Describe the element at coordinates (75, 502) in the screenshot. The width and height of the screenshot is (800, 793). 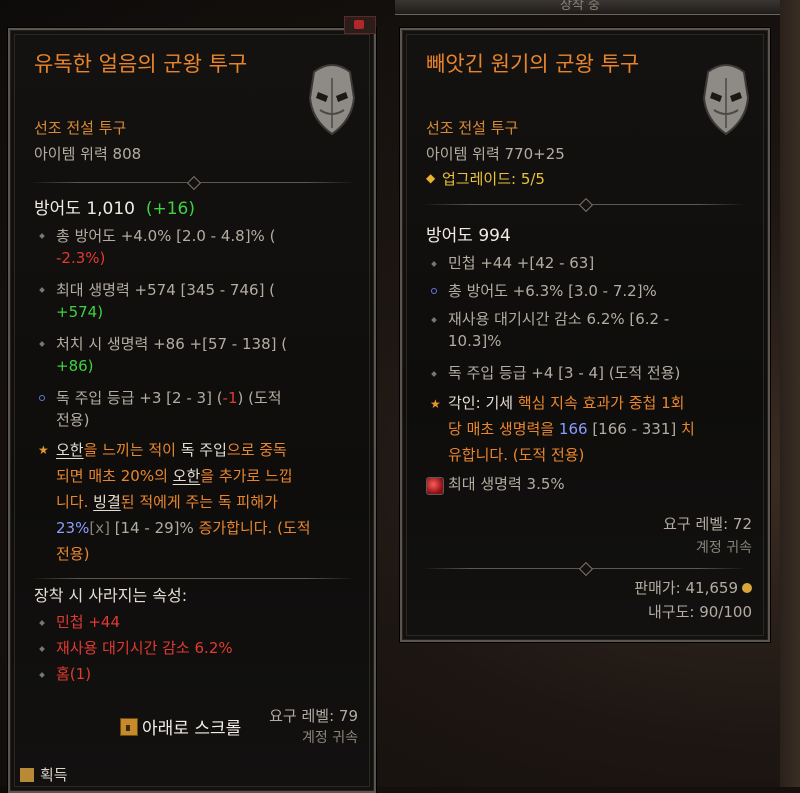
I see `aspect-text: 니다.` at that location.